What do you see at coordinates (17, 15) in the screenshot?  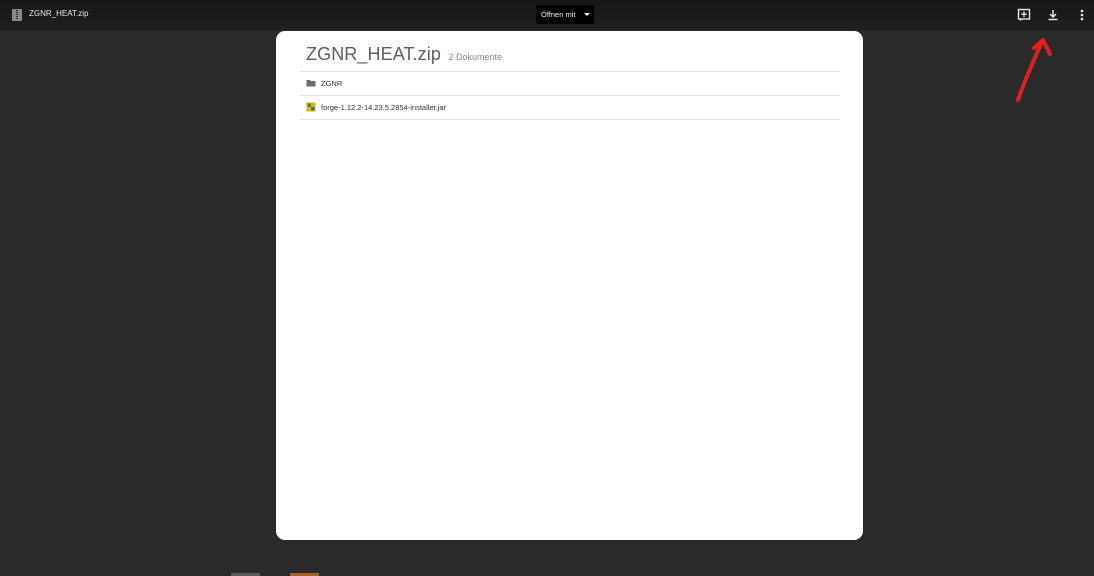 I see `file-icon` at bounding box center [17, 15].